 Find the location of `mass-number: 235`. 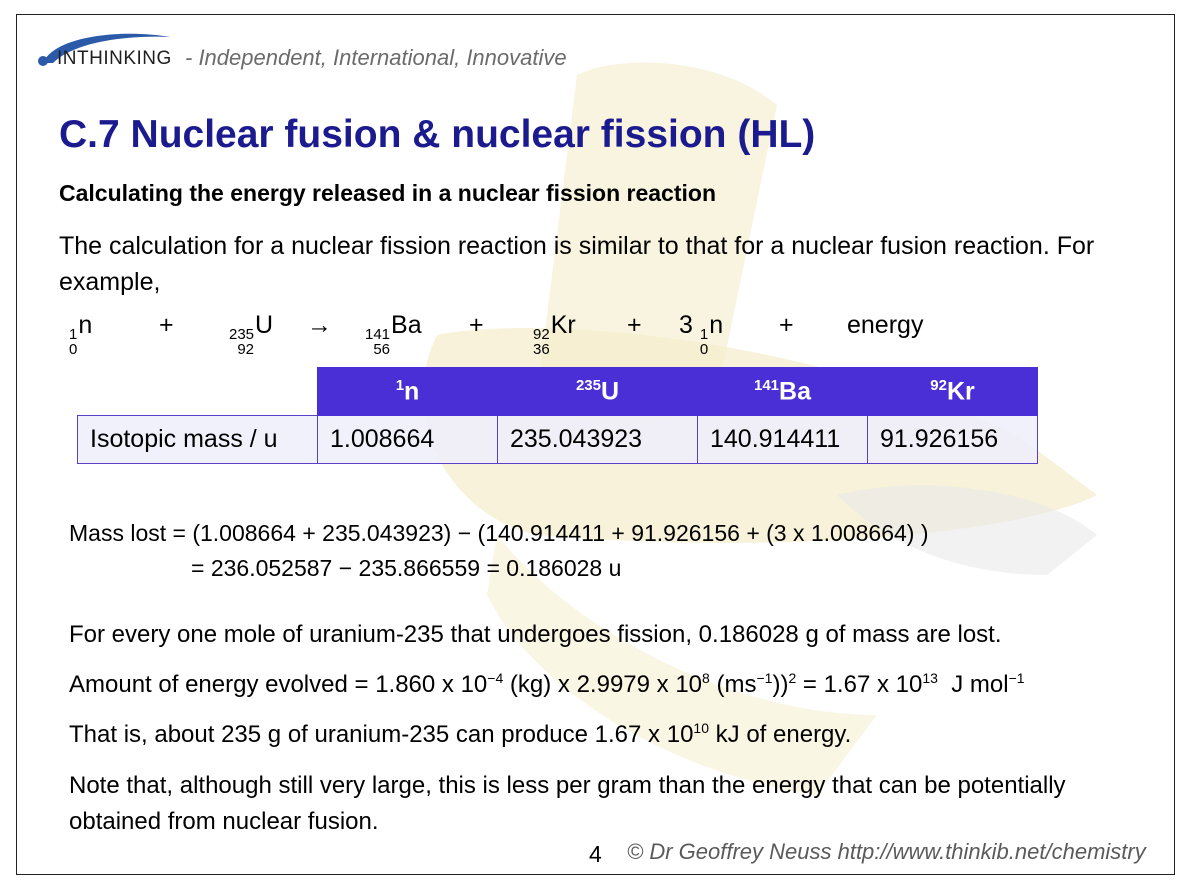

mass-number: 235 is located at coordinates (242, 334).